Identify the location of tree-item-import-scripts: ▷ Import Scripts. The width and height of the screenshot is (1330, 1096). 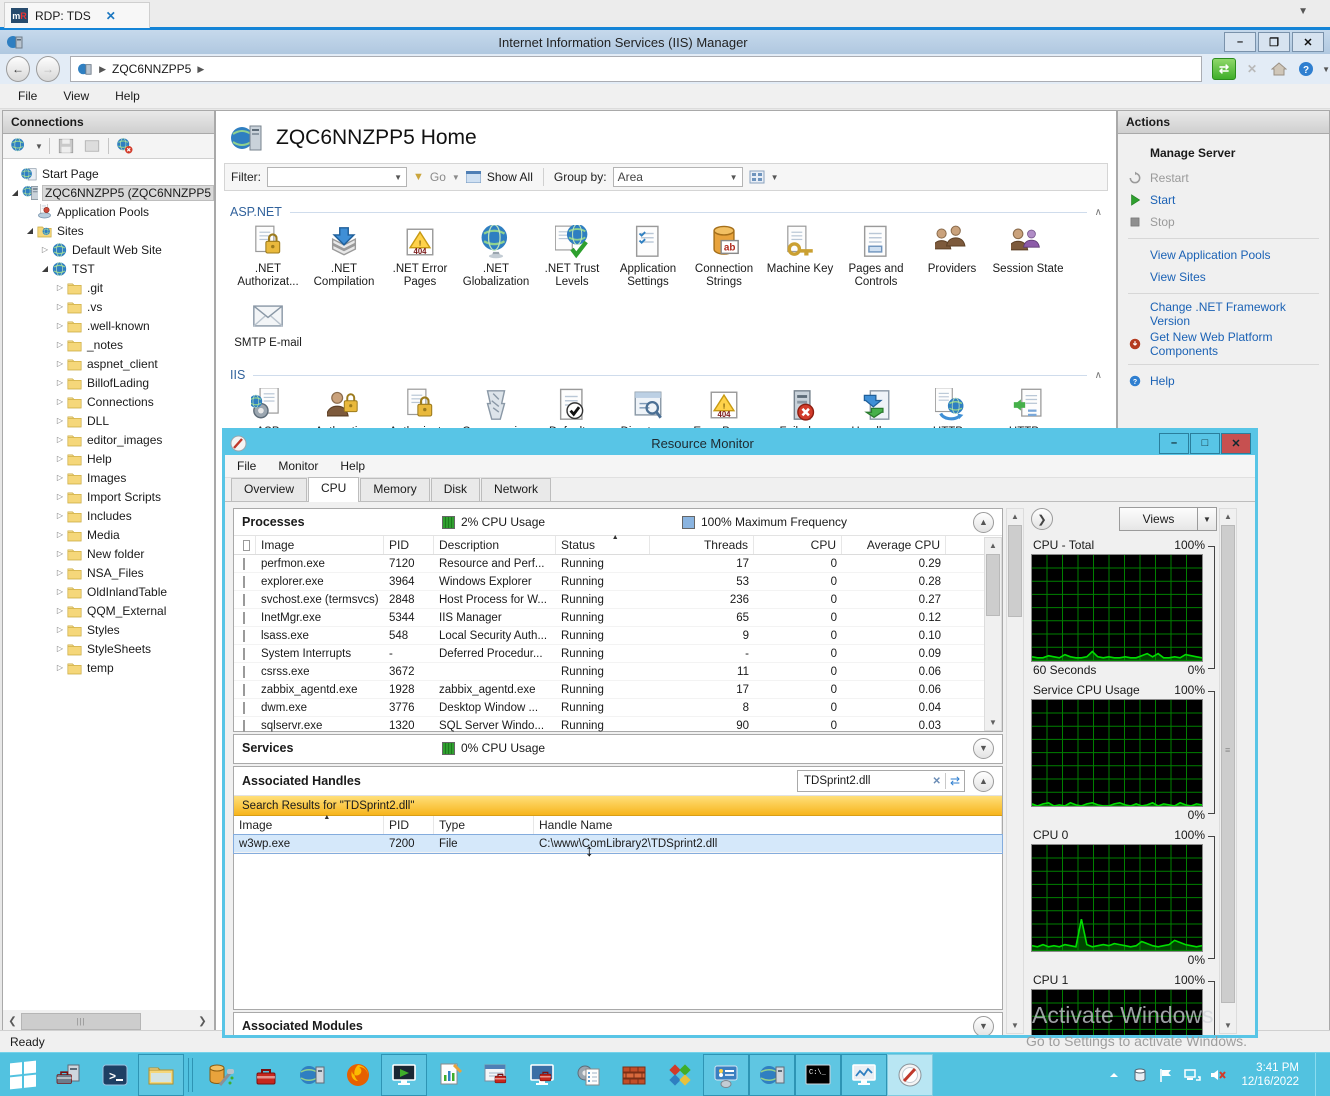
(108, 496).